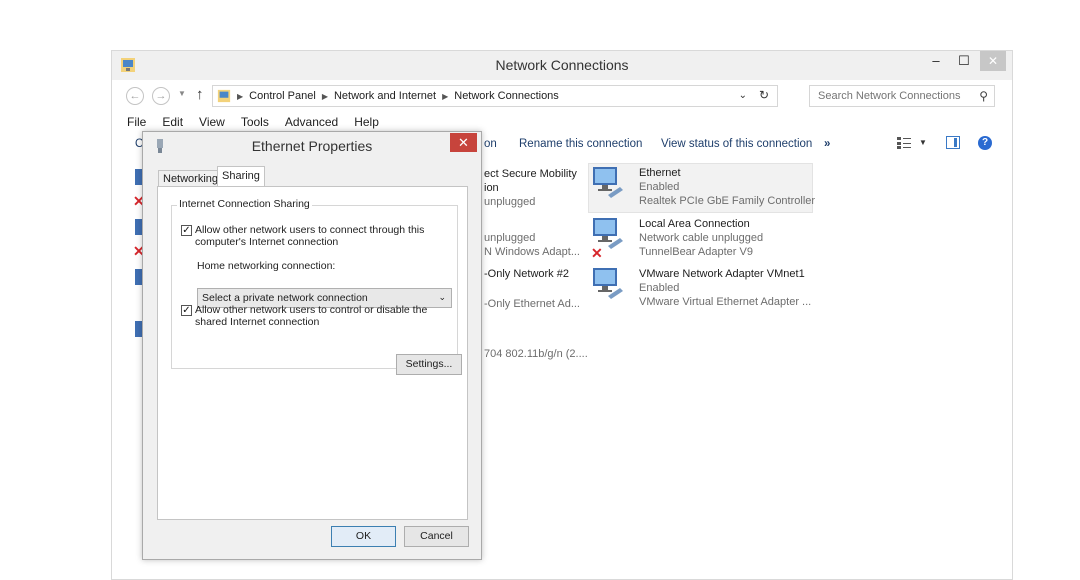 The width and height of the screenshot is (1080, 580). What do you see at coordinates (660, 173) in the screenshot?
I see `connection-name: Ethernet` at bounding box center [660, 173].